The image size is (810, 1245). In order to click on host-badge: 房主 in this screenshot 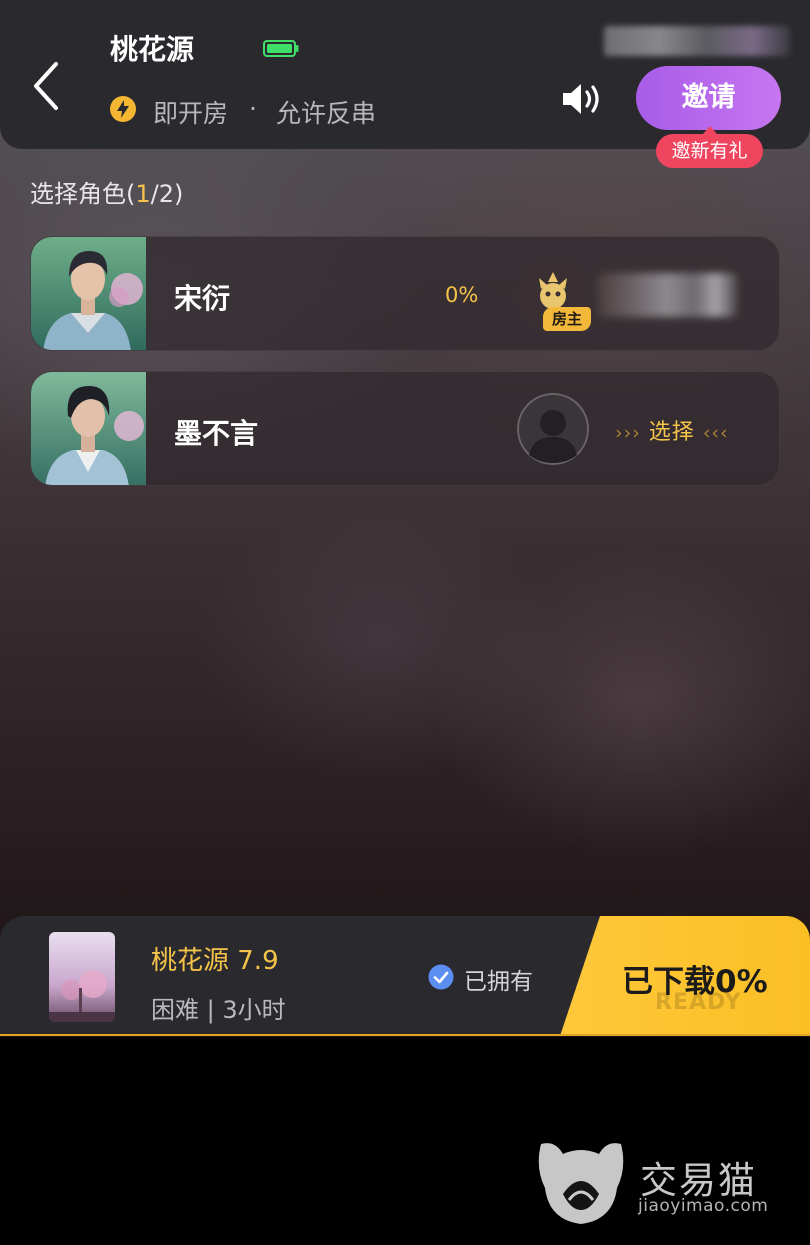, I will do `click(567, 319)`.